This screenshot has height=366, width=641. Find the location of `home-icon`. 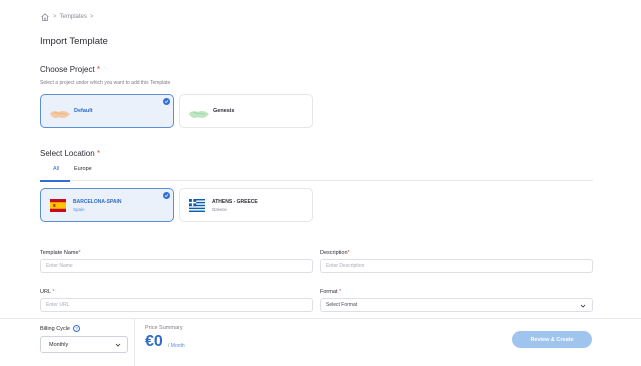

home-icon is located at coordinates (45, 17).